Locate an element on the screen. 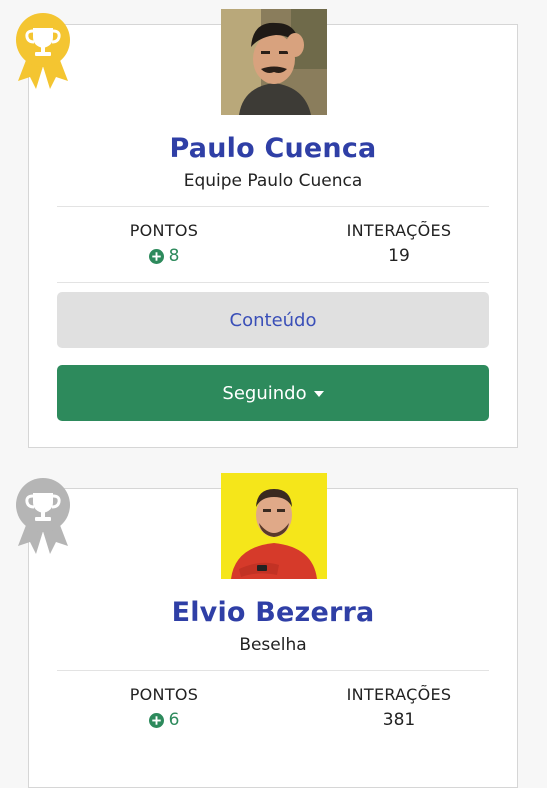 The width and height of the screenshot is (547, 788). gold-trophy-icon is located at coordinates (43, 51).